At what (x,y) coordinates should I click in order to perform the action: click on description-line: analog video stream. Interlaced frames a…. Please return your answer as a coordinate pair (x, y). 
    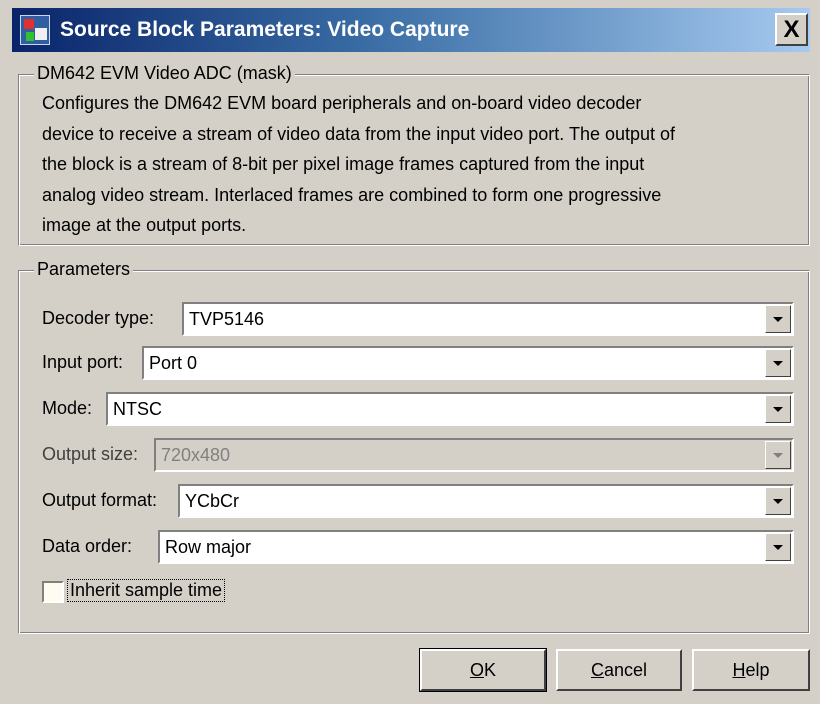
    Looking at the image, I should click on (352, 194).